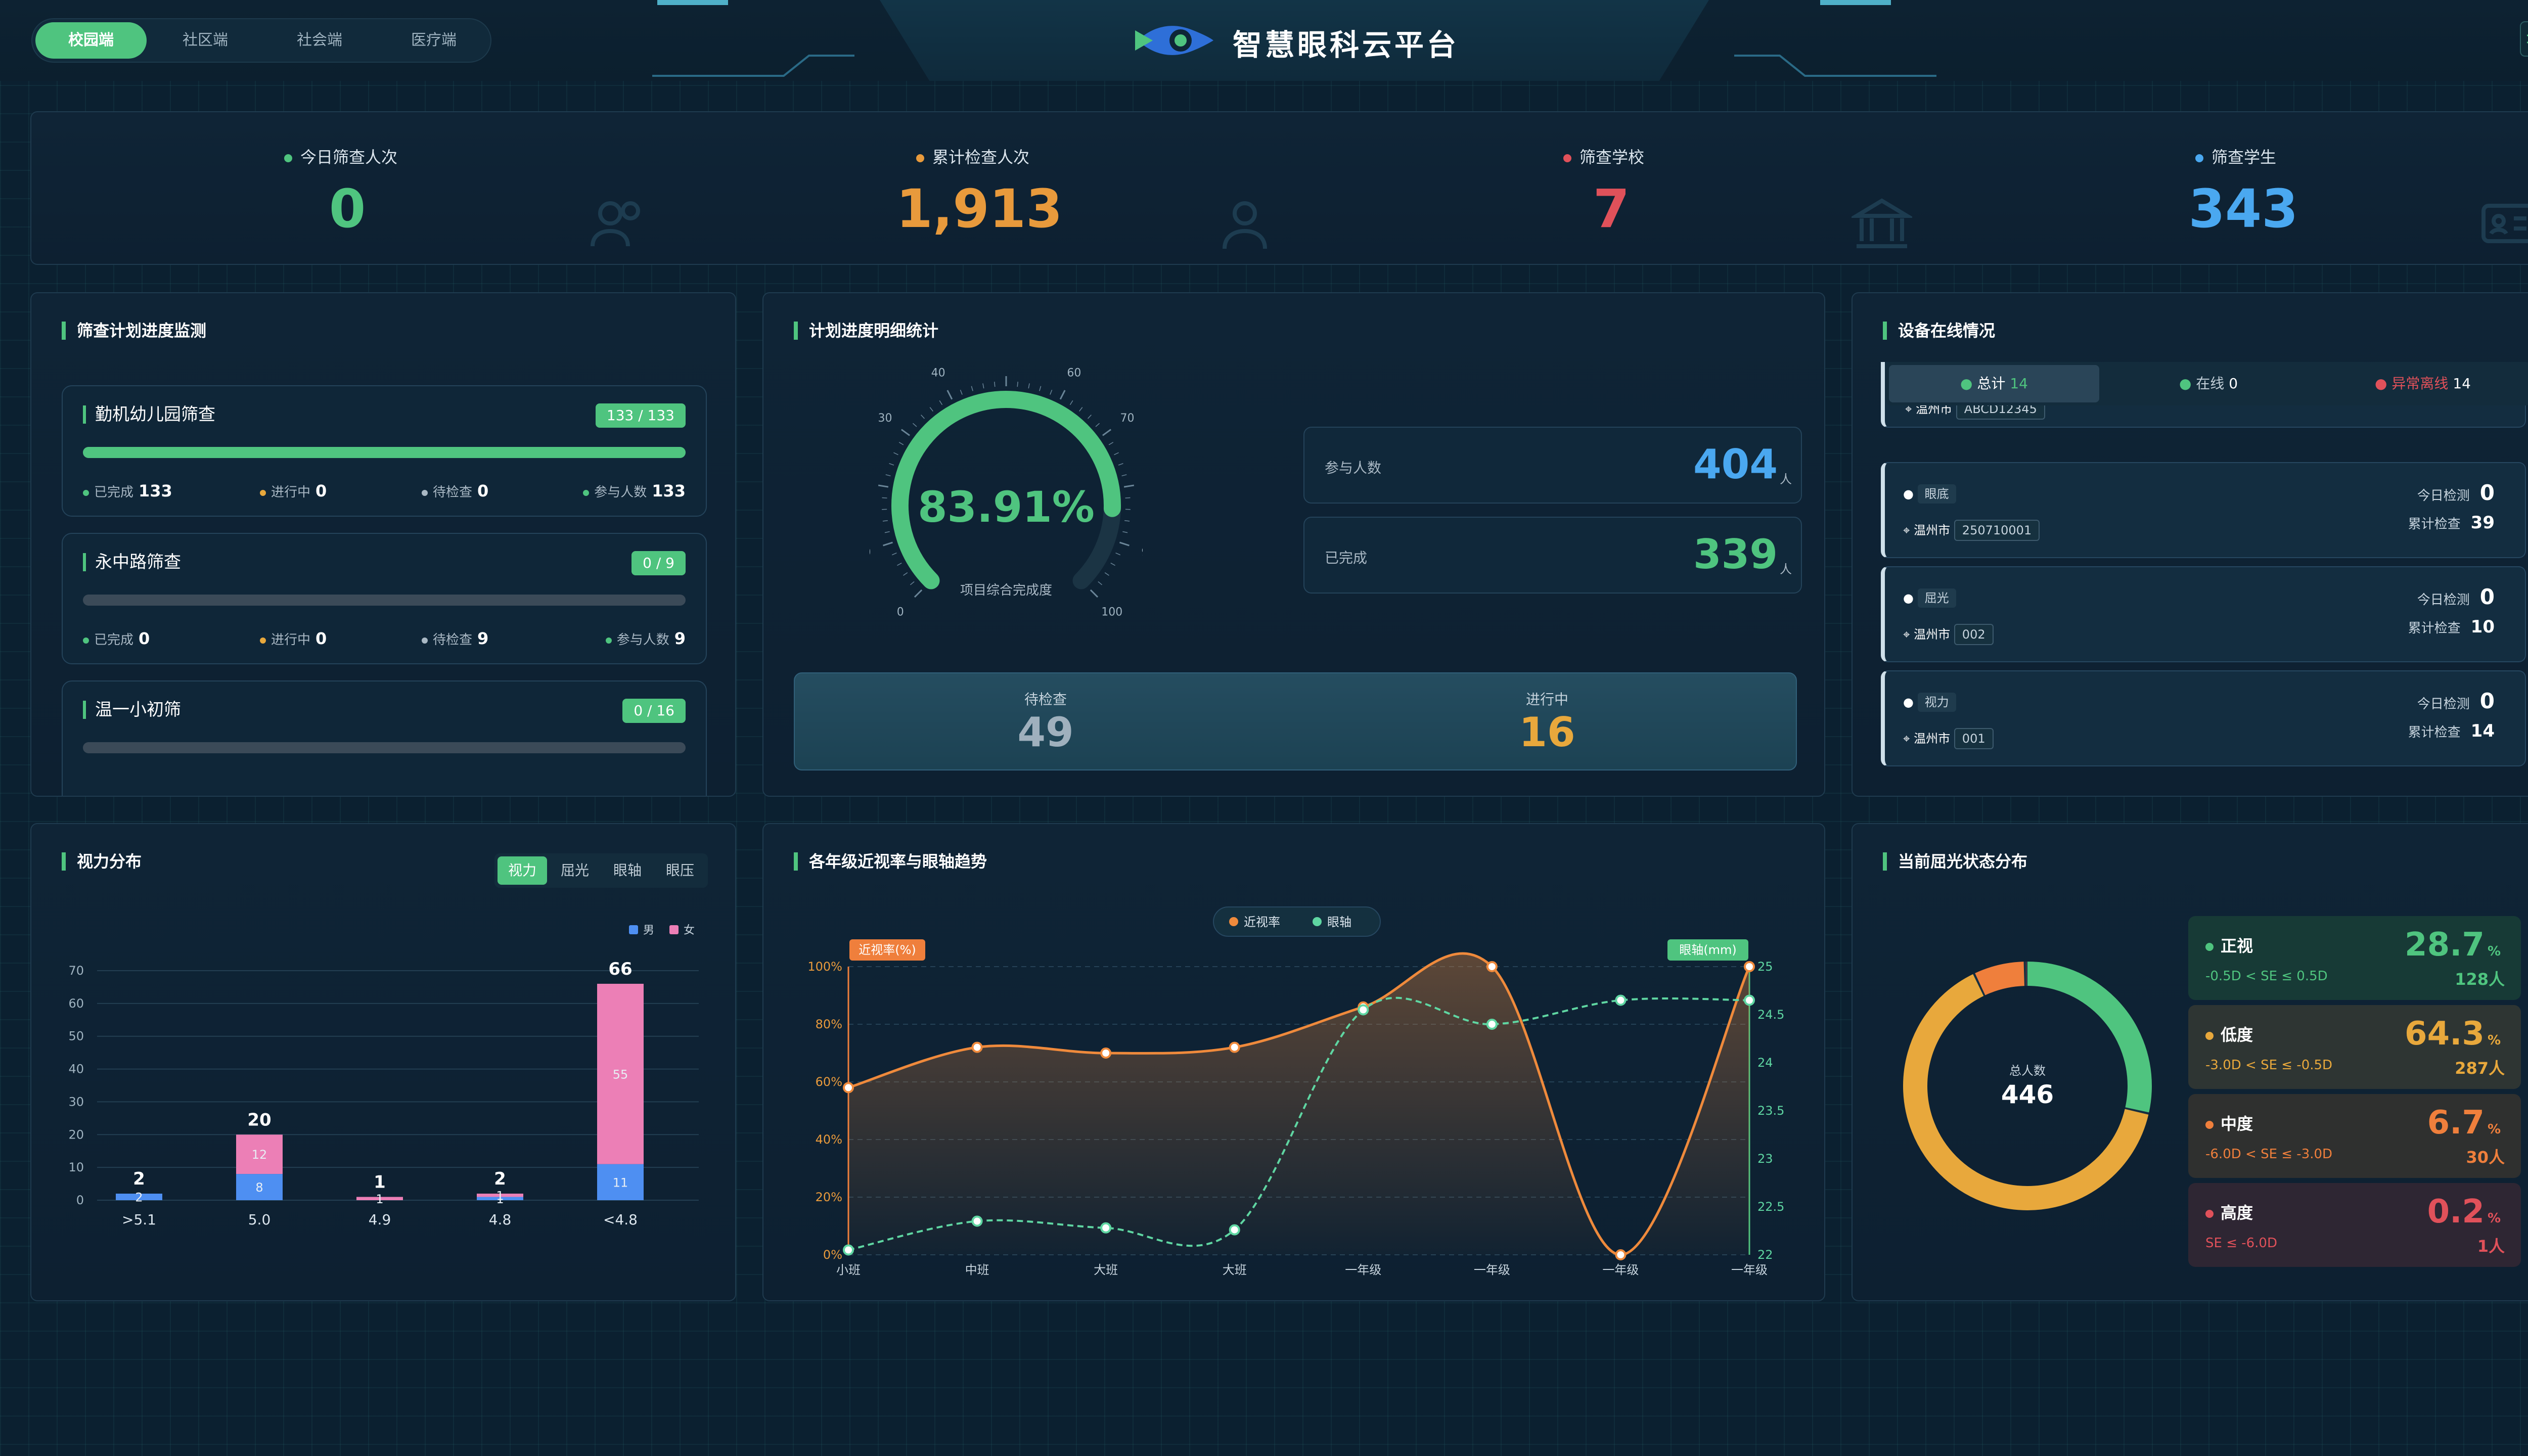 Image resolution: width=2528 pixels, height=1456 pixels. Describe the element at coordinates (654, 711) in the screenshot. I see `plan-progress-badge: 0 / 16` at that location.